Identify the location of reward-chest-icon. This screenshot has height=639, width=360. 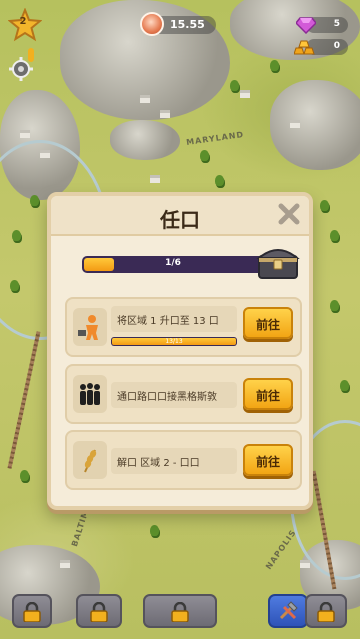
(278, 261).